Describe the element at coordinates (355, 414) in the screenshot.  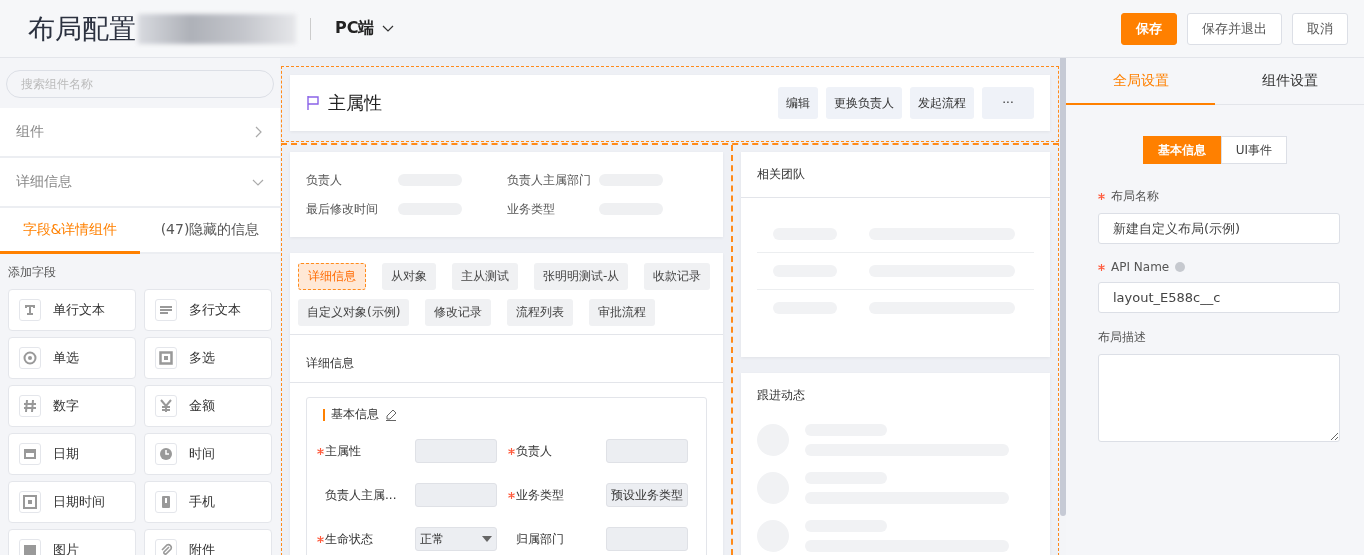
I see `group-title: 基本信息` at that location.